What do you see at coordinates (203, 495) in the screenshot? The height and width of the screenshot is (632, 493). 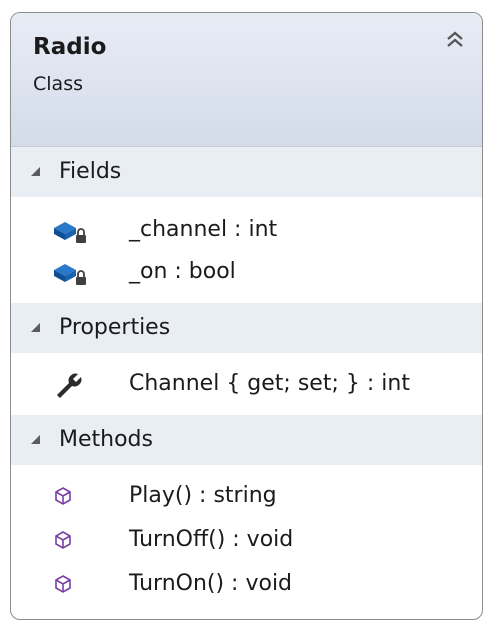 I see `method-text: Play() : string` at bounding box center [203, 495].